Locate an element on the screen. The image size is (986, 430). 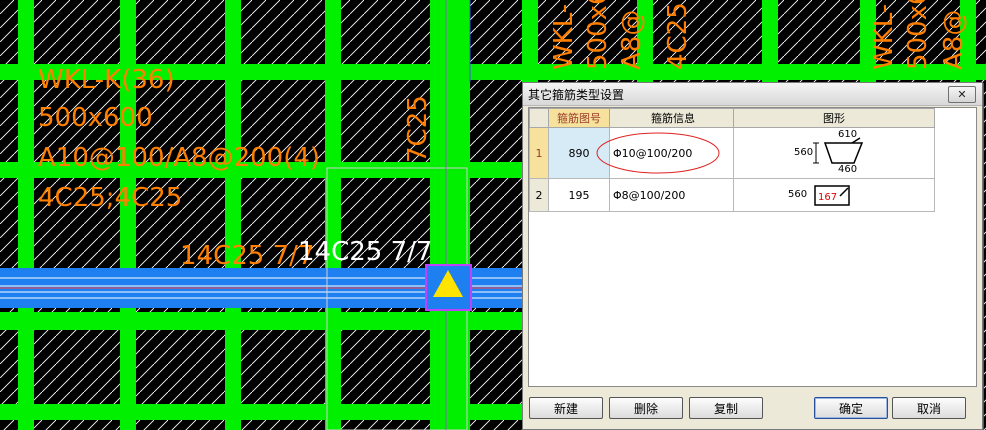
top-label-2b: 500x6 is located at coordinates (918, 35).